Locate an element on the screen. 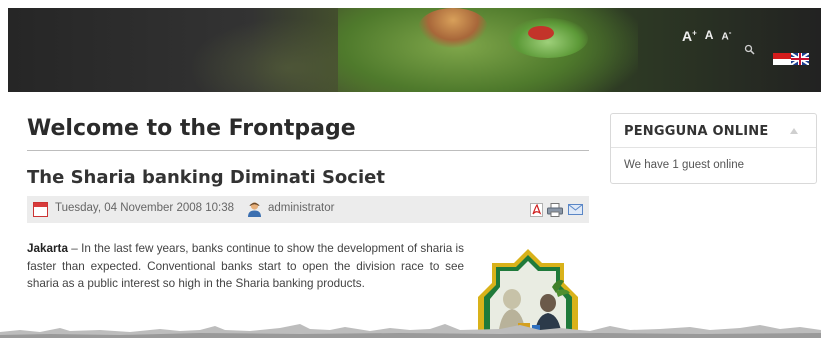  calendar-icon is located at coordinates (40, 209).